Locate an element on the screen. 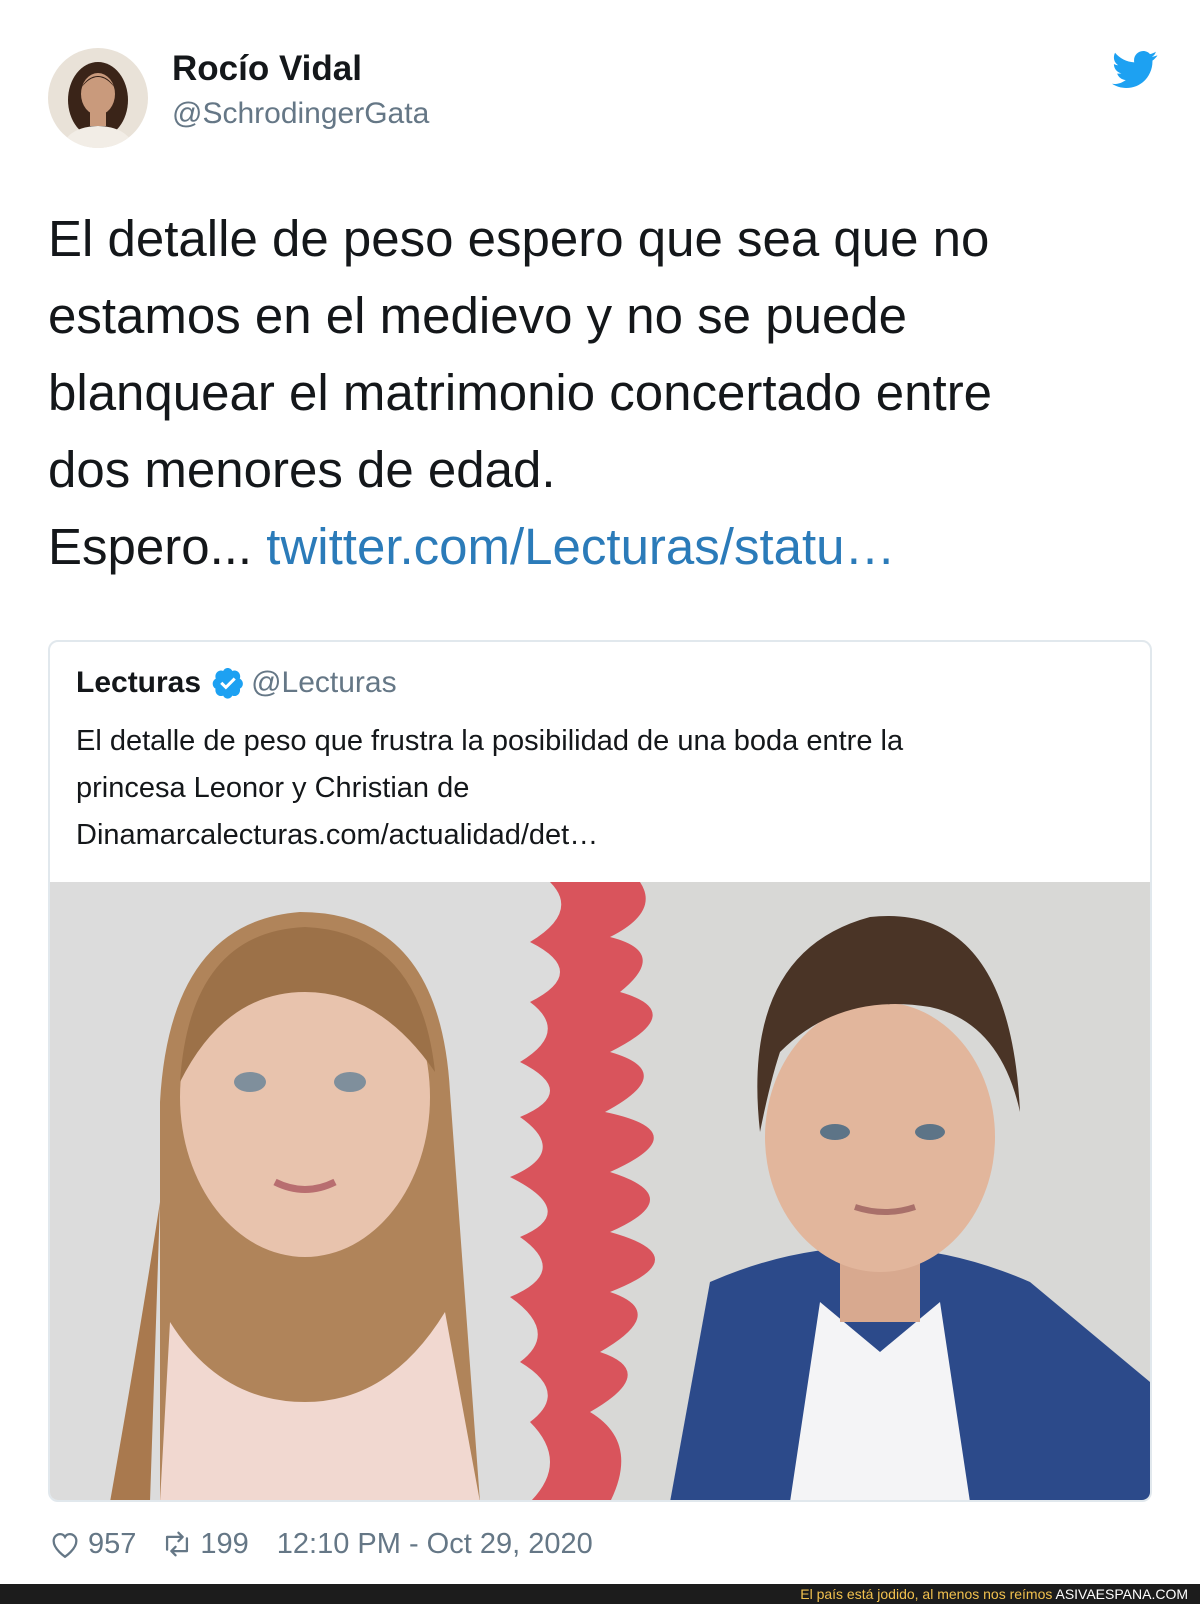 This screenshot has height=1604, width=1200. tweet-header: Rocío Vidal @SchrodingerGata is located at coordinates (603, 98).